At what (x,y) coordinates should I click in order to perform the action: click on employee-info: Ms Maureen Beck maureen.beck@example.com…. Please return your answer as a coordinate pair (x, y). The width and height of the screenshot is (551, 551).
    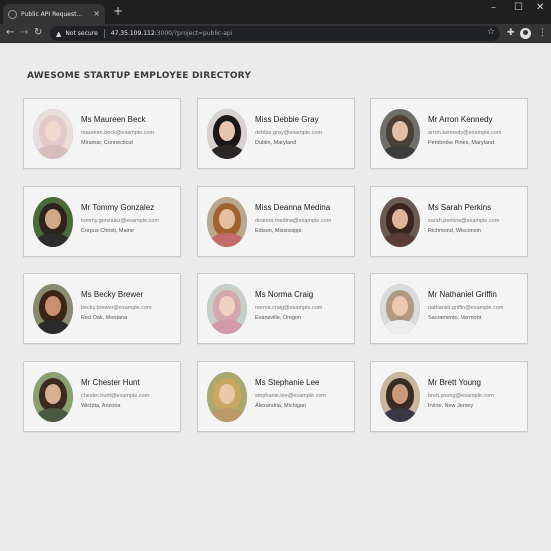
    Looking at the image, I should click on (130, 130).